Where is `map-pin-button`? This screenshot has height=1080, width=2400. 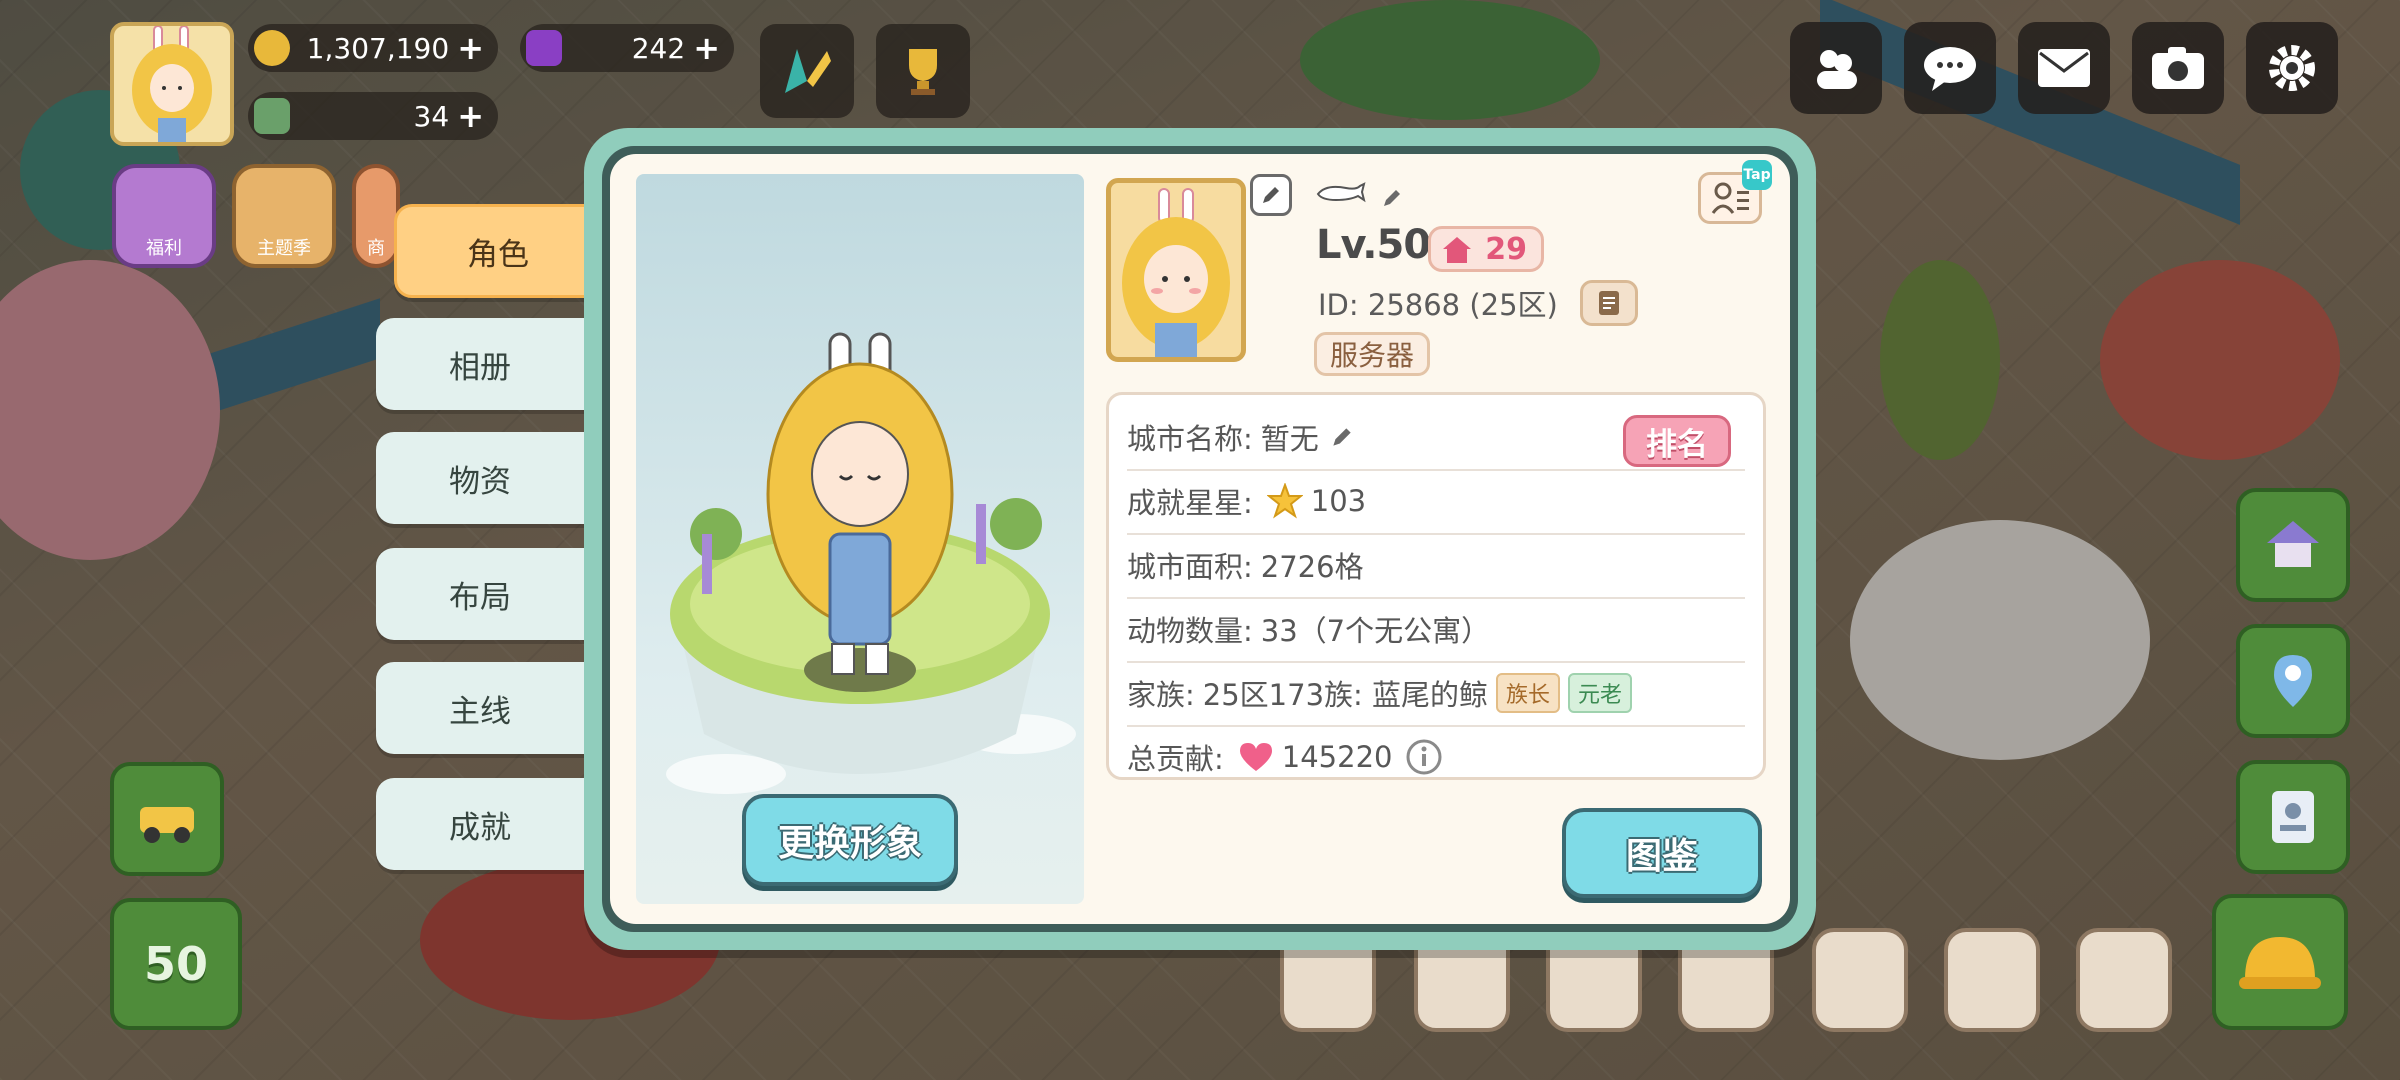
map-pin-button is located at coordinates (2293, 681).